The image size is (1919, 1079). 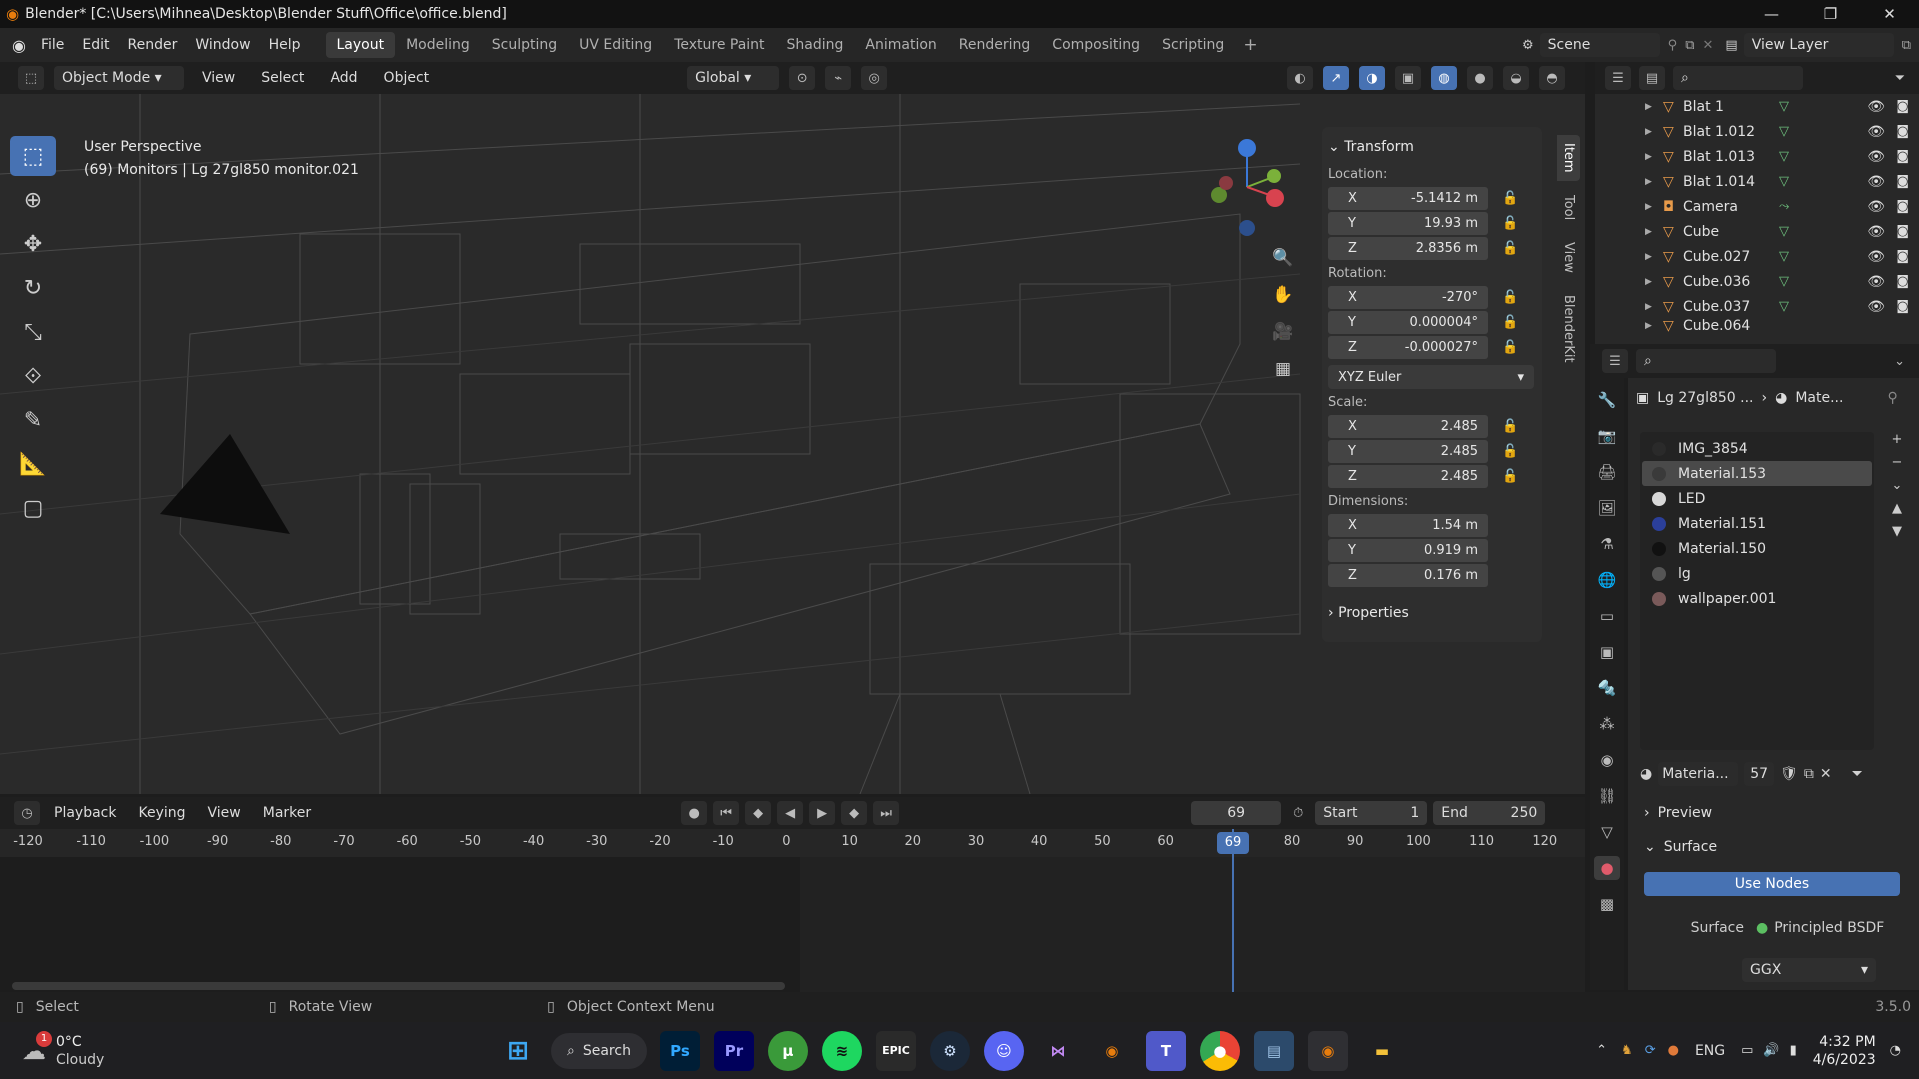 I want to click on premiere-icon: Pr, so click(x=733, y=1050).